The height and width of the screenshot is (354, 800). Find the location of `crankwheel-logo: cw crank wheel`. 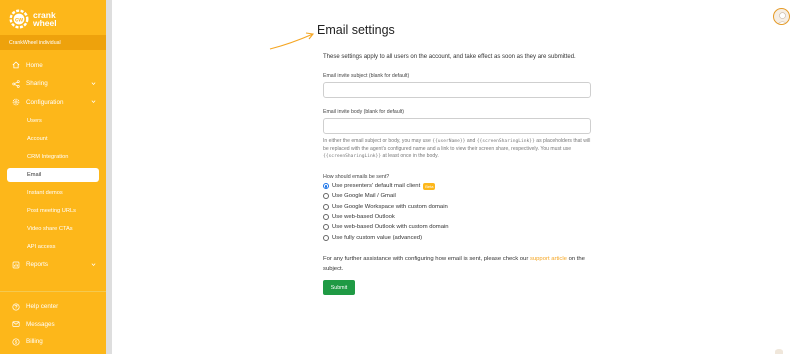

crankwheel-logo: cw crank wheel is located at coordinates (39, 19).